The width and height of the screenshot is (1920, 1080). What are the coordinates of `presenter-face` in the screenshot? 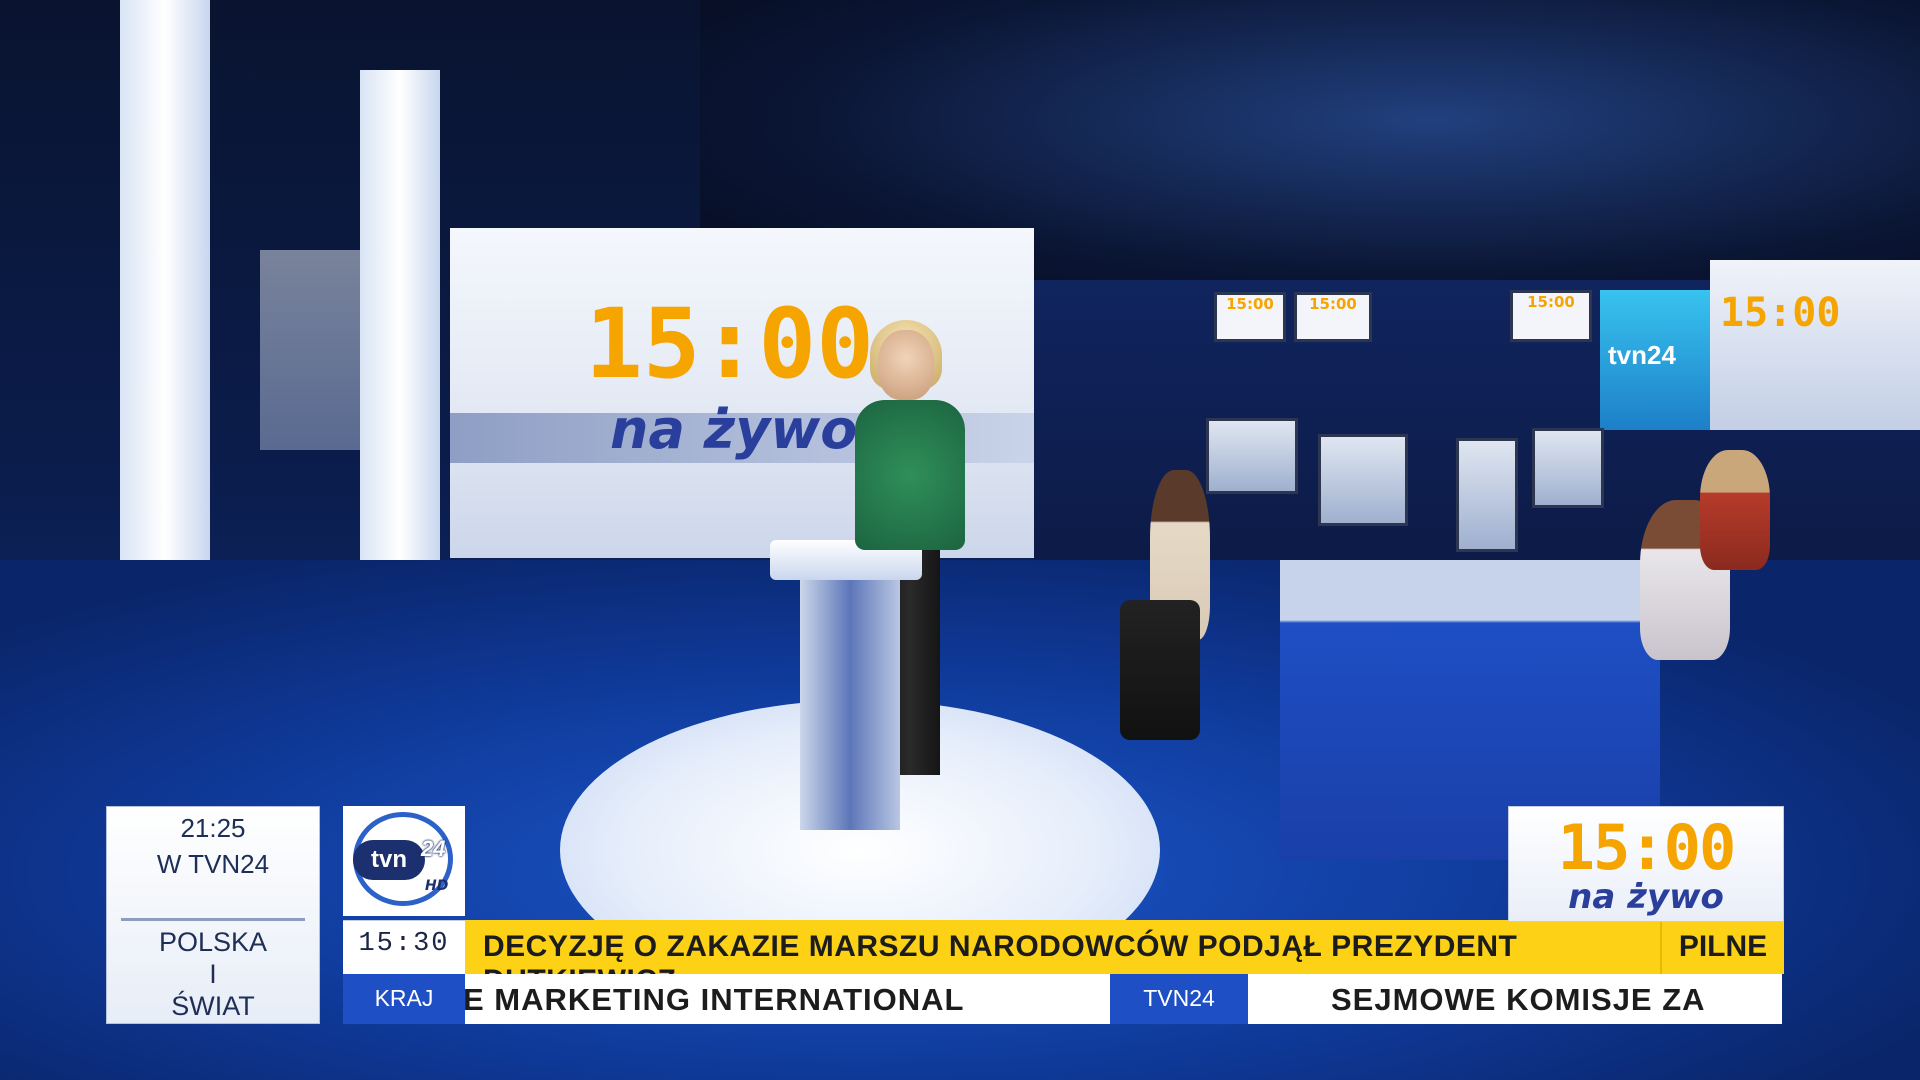 It's located at (906, 365).